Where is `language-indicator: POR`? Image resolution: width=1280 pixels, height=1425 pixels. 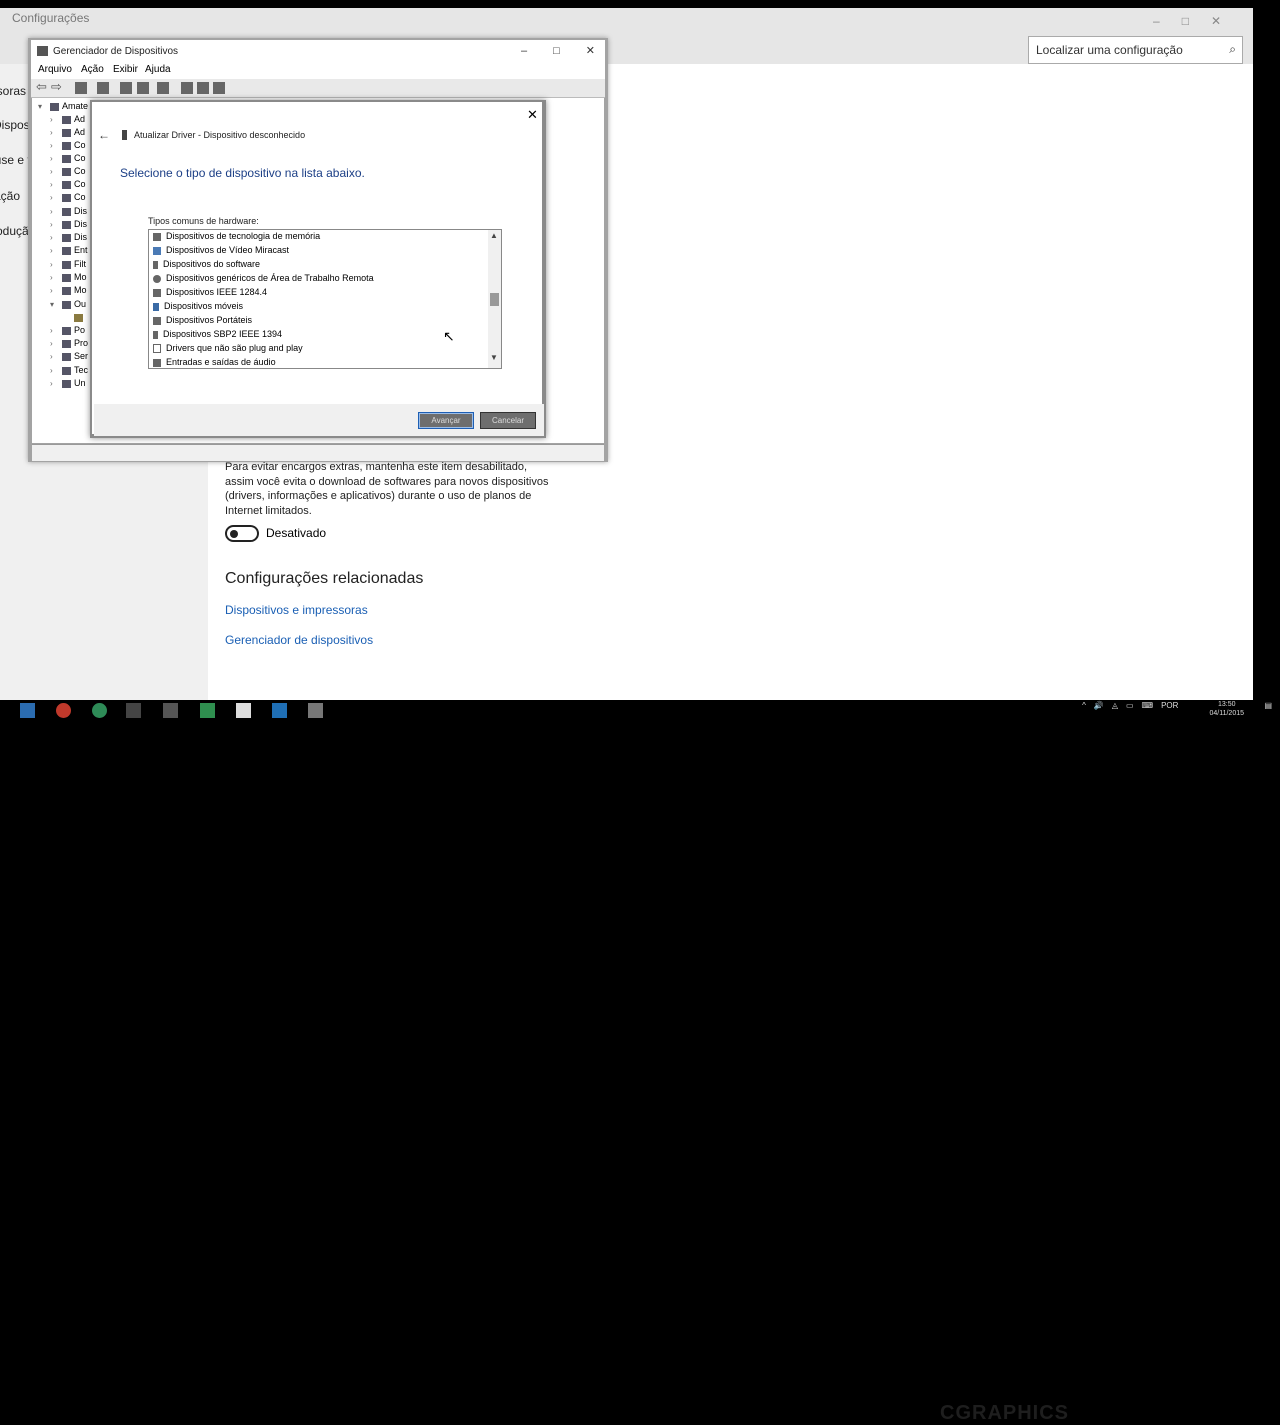 language-indicator: POR is located at coordinates (1169, 705).